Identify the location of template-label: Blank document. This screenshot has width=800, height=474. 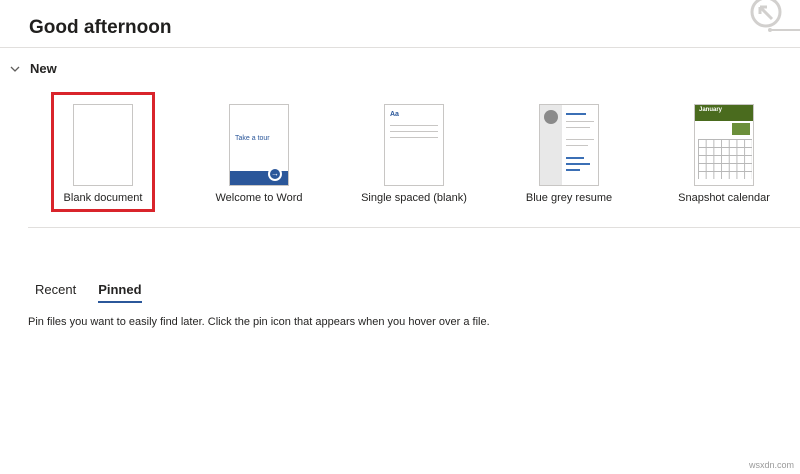
(103, 198).